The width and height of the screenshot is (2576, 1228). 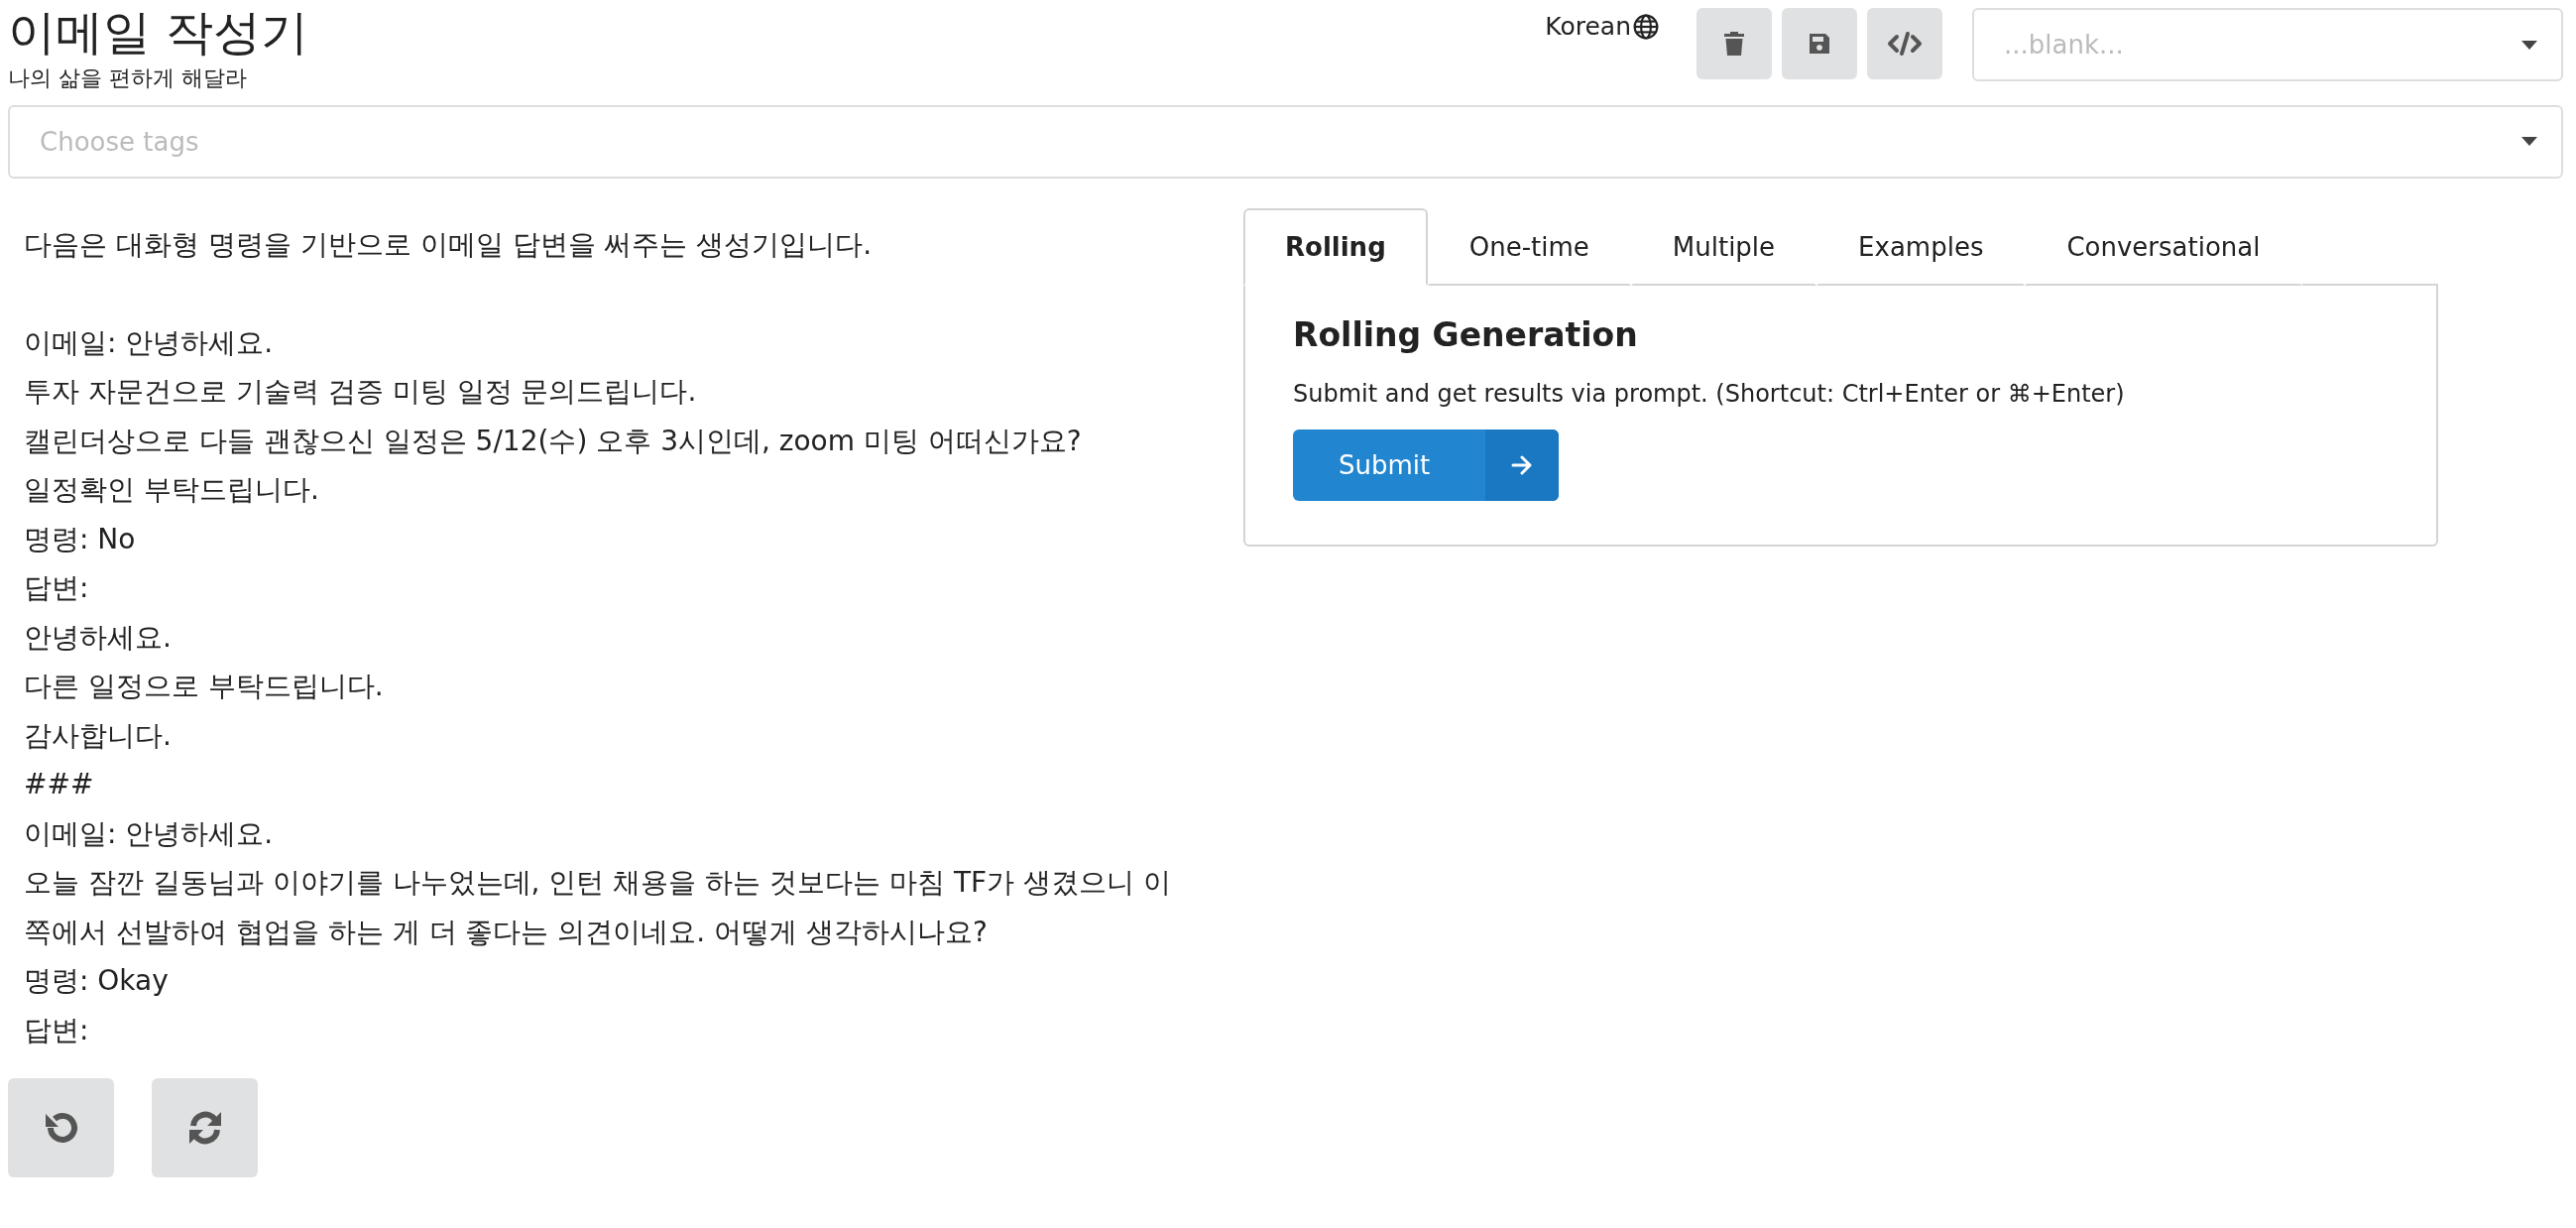 I want to click on undo-button, so click(x=61, y=1127).